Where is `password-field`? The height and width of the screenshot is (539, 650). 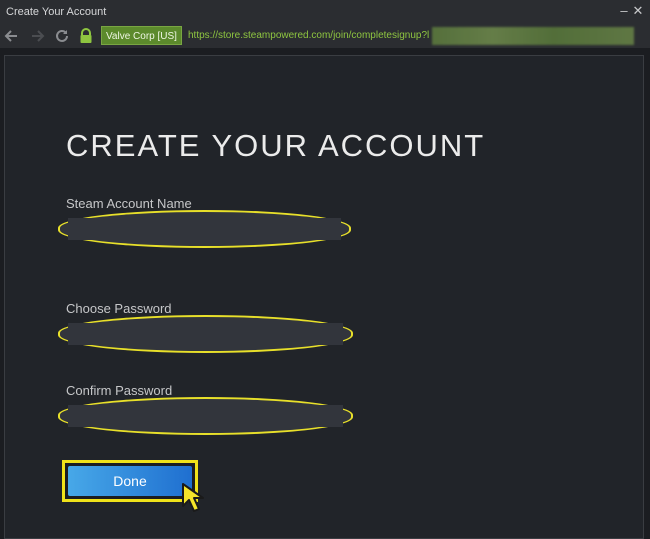 password-field is located at coordinates (205, 334).